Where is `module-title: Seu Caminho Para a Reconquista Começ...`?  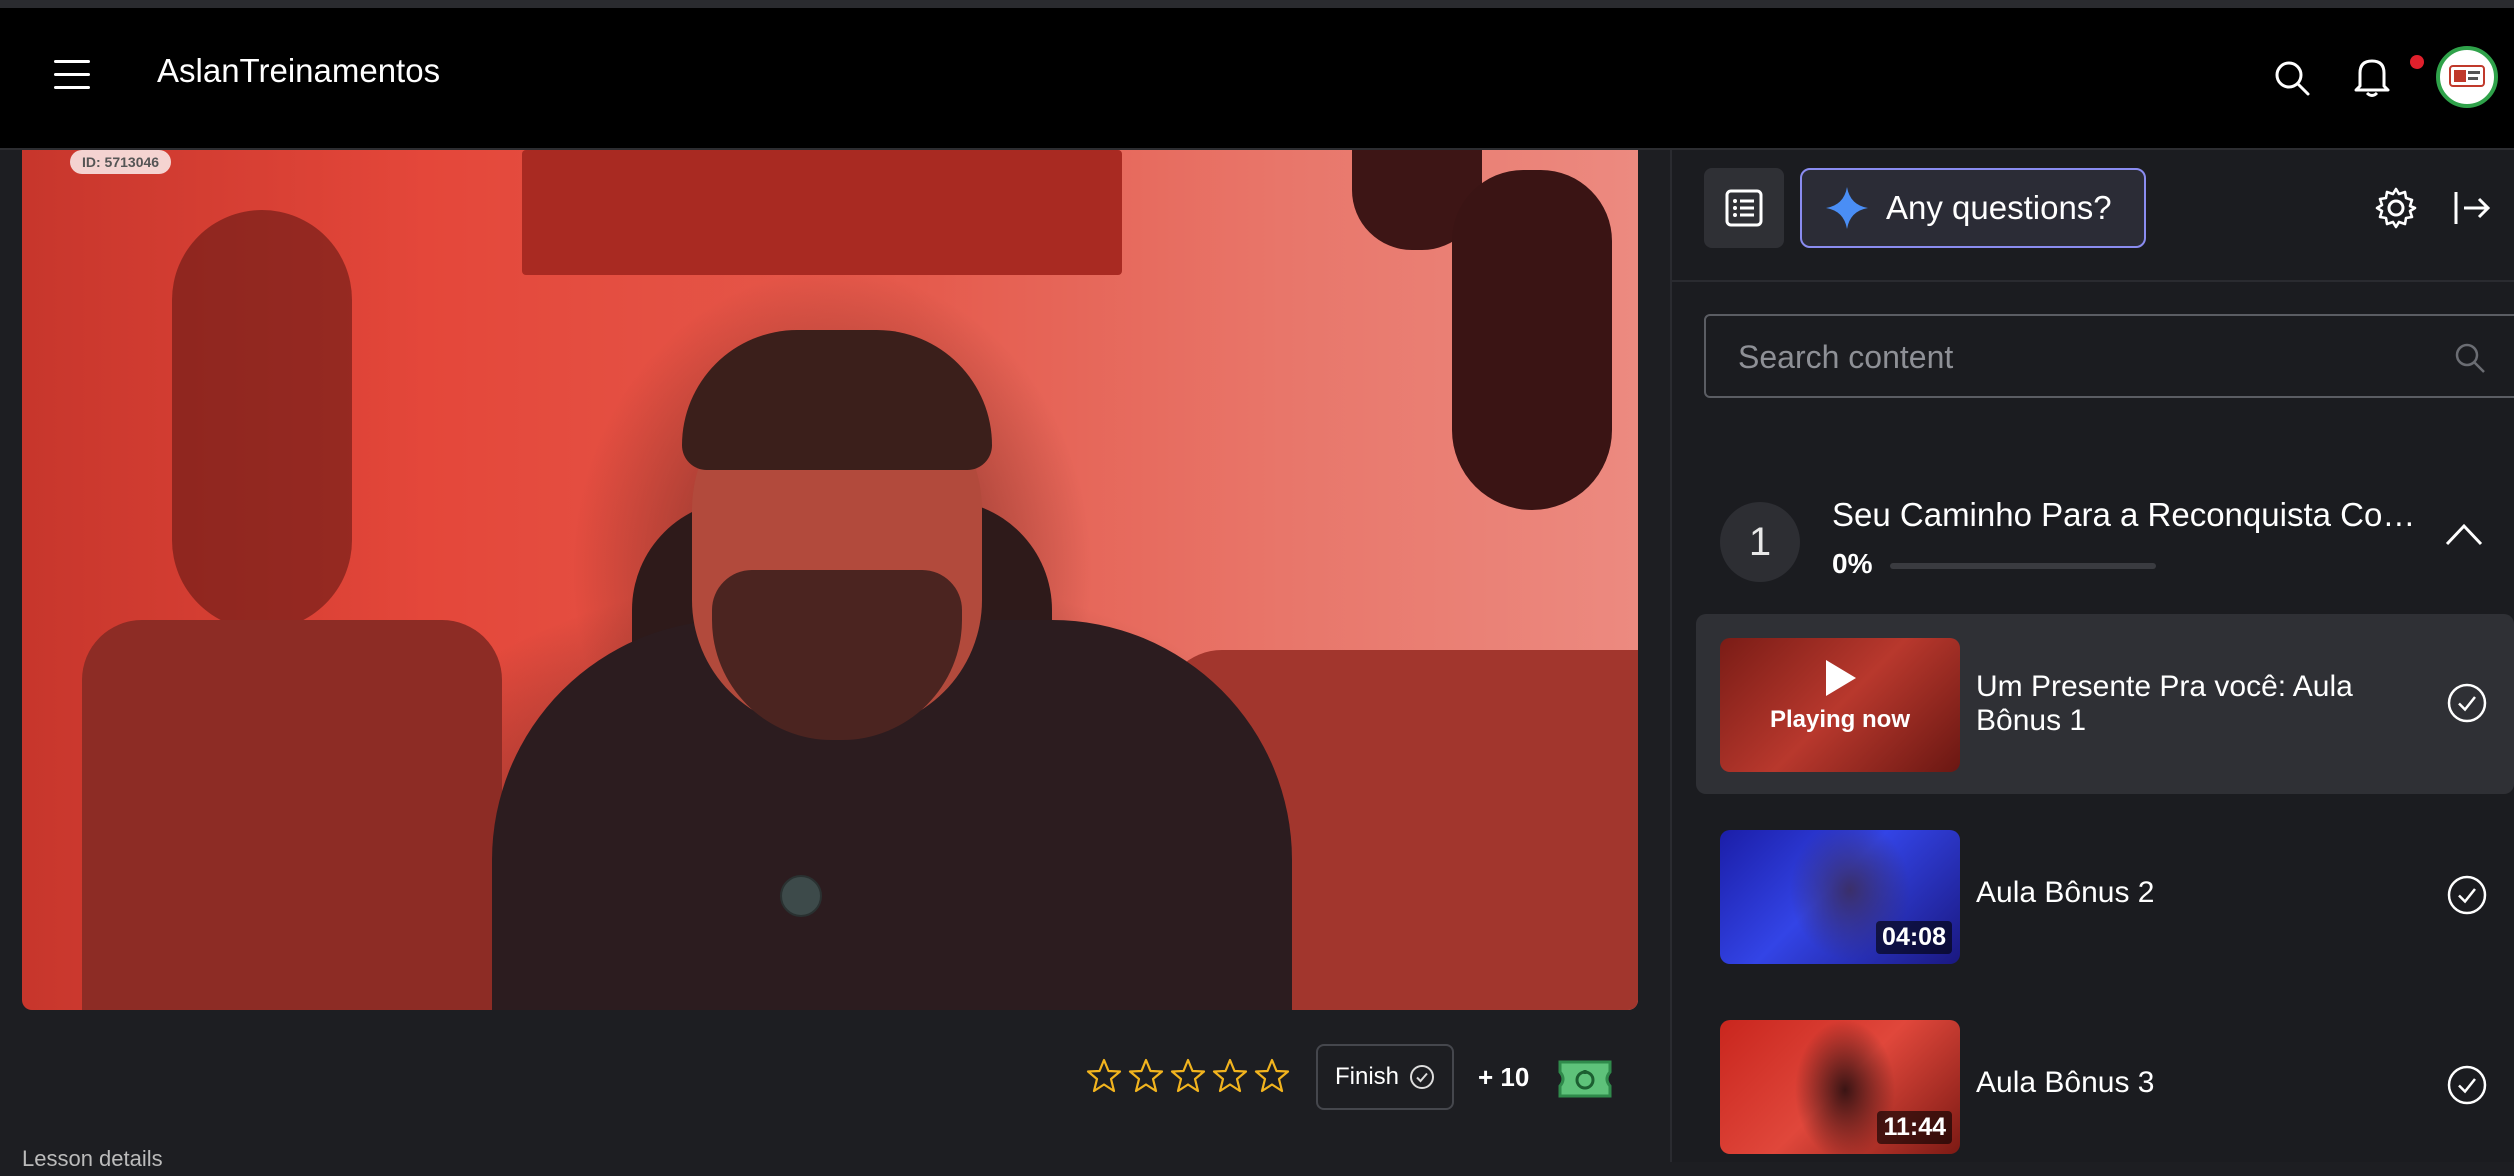 module-title: Seu Caminho Para a Reconquista Começ... is located at coordinates (2132, 515).